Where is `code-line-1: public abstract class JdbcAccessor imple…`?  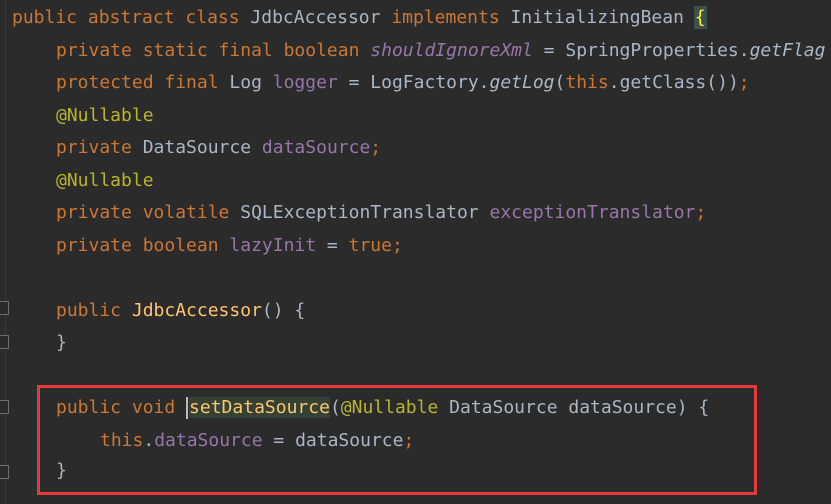 code-line-1: public abstract class JdbcAccessor imple… is located at coordinates (359, 18).